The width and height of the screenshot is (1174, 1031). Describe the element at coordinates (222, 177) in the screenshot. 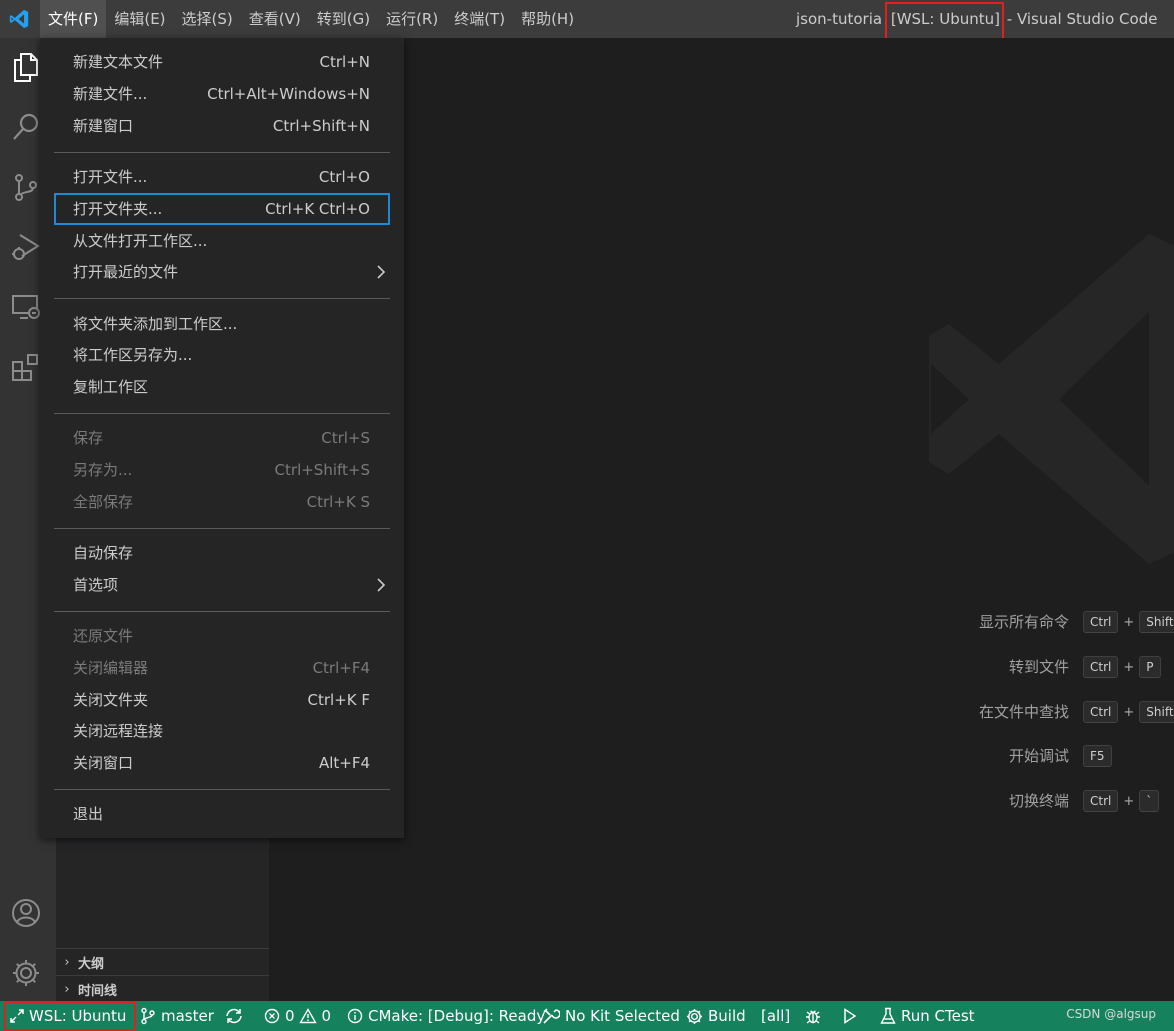

I see `menu-item-open-file: 打开文件... Ctrl+O` at that location.